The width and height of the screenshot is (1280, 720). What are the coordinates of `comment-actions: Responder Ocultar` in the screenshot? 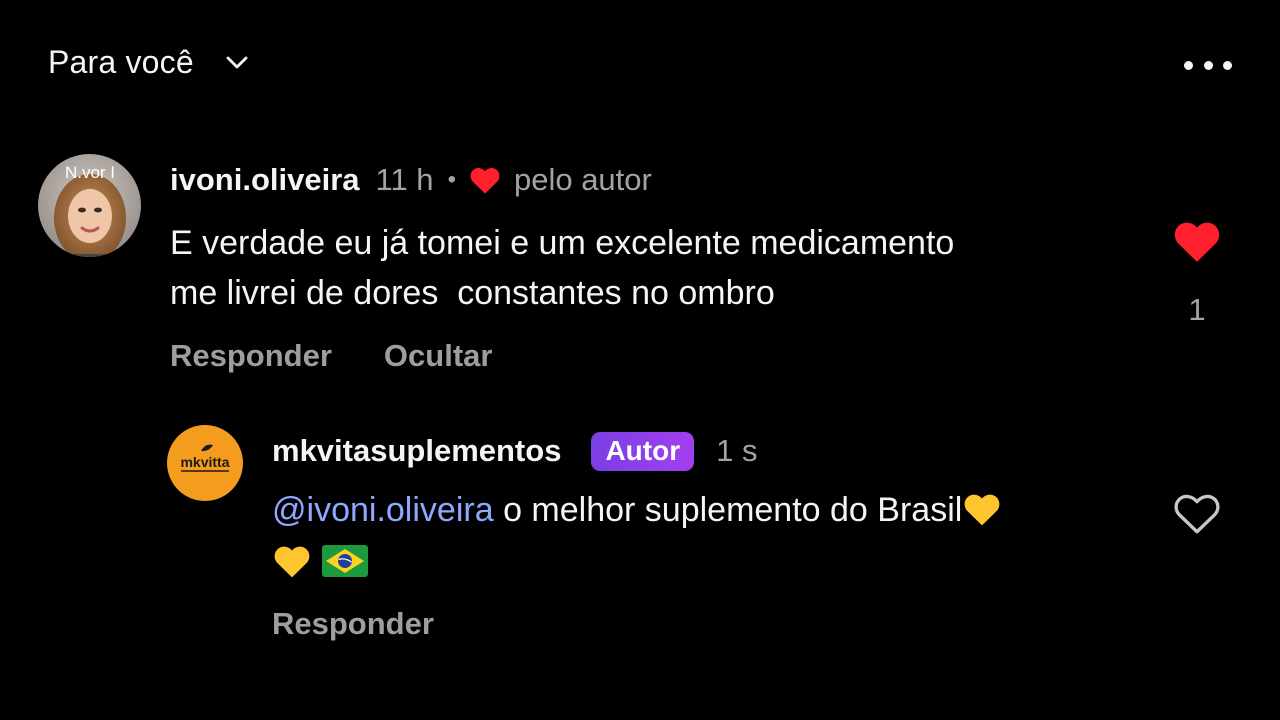 It's located at (331, 356).